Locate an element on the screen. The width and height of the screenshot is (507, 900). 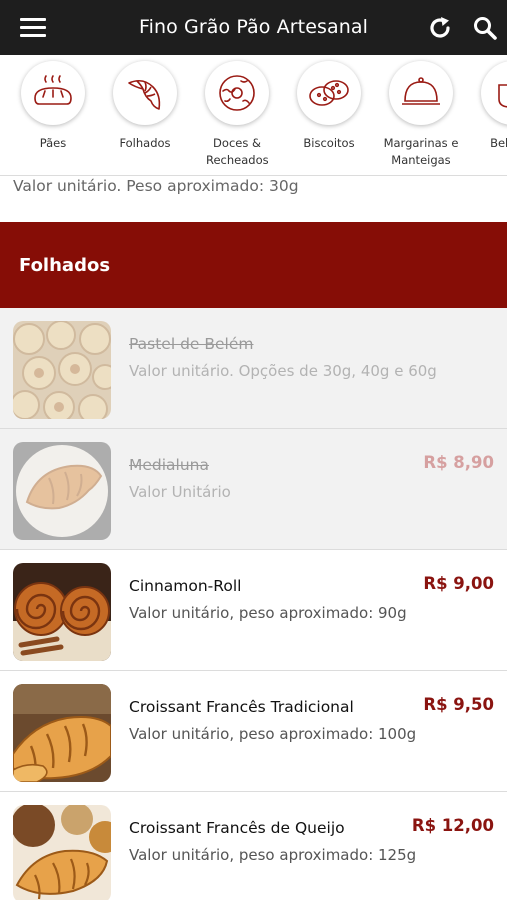
top-app-bar: Fino Grão Pão Artesanal is located at coordinates (253, 27).